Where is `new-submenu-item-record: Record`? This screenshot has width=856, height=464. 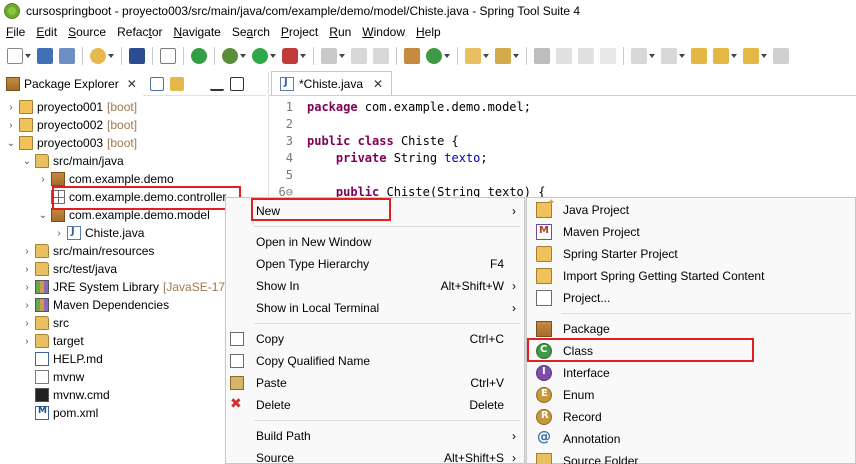 new-submenu-item-record: Record is located at coordinates (691, 417).